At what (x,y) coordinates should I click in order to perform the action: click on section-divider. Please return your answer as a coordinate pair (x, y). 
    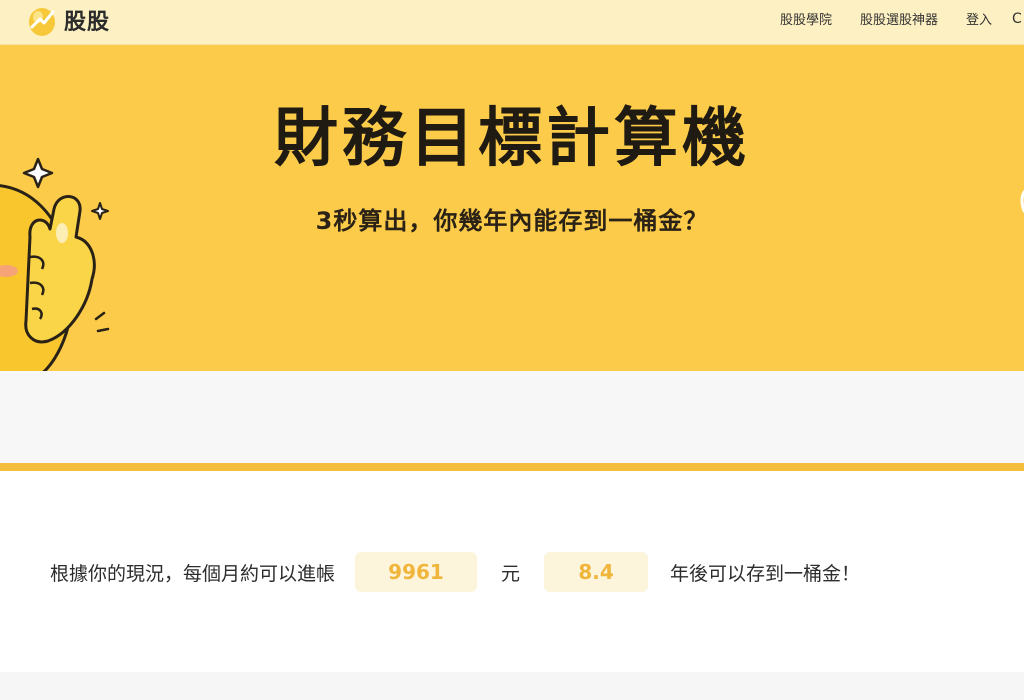
    Looking at the image, I should click on (512, 467).